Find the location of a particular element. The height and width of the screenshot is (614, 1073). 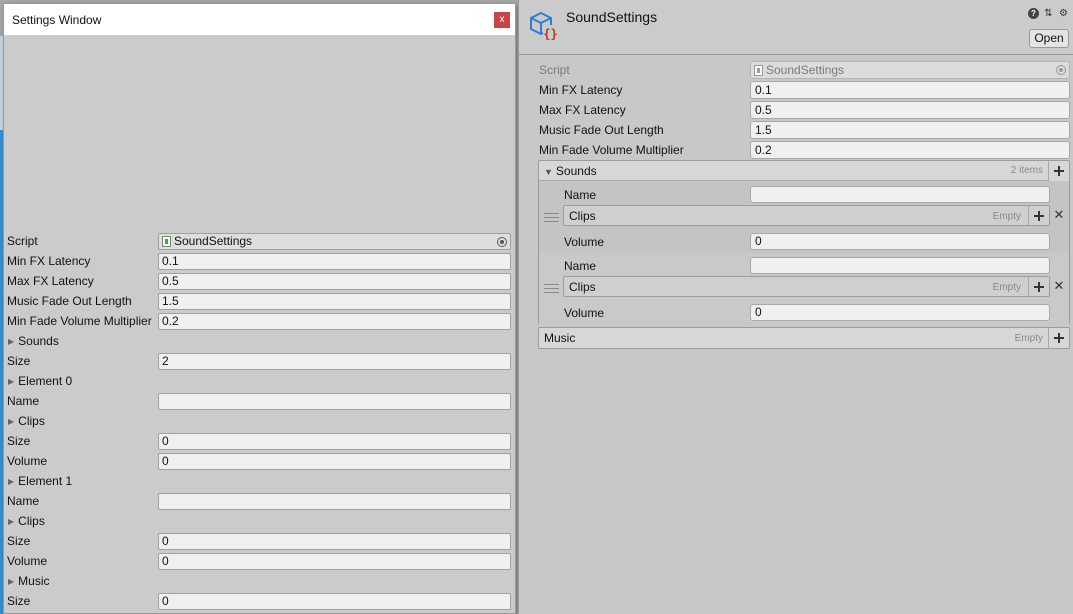

music-list: Music Empty is located at coordinates (804, 338).